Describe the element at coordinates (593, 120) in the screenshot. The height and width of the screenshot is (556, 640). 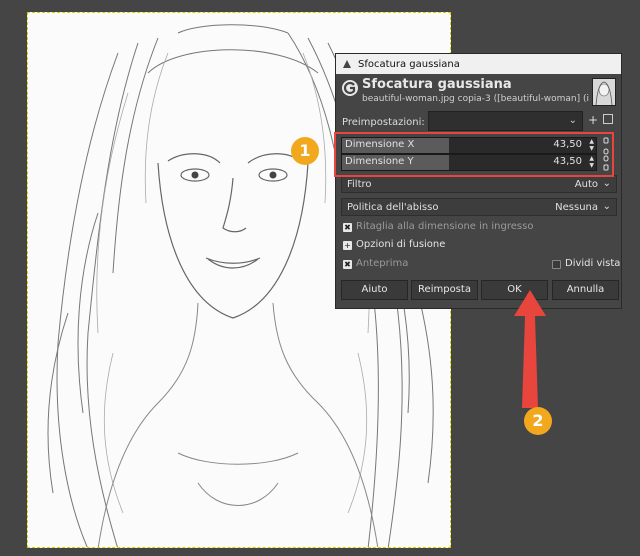
I see `add-preset-icon: +` at that location.